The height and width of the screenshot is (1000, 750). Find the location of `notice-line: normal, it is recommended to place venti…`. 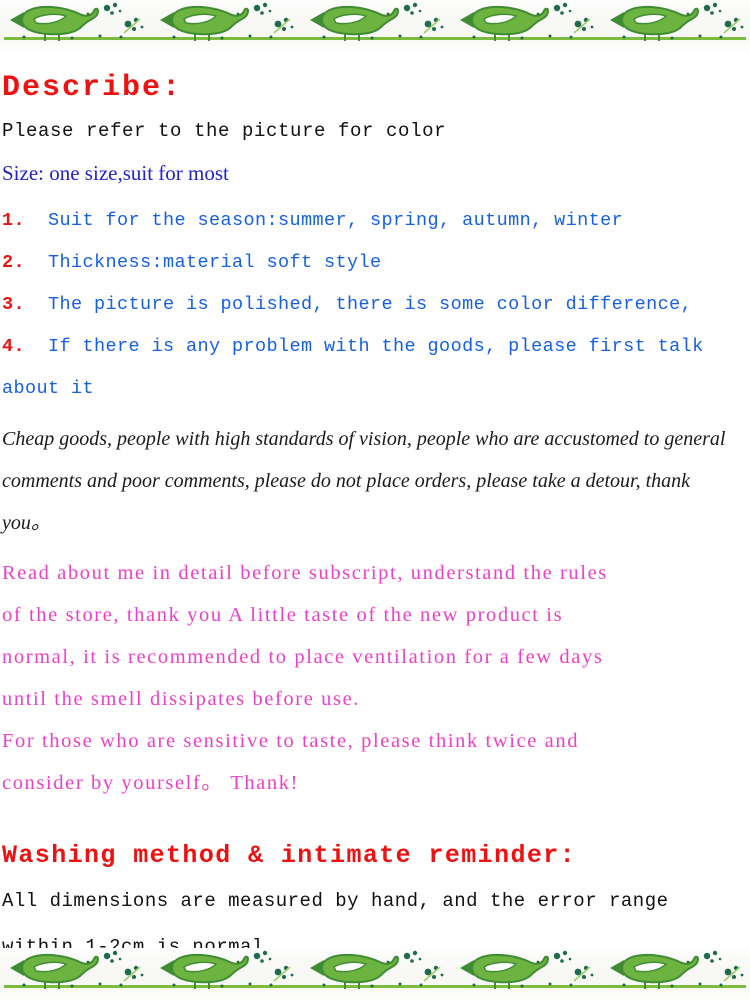

notice-line: normal, it is recommended to place venti… is located at coordinates (303, 657).